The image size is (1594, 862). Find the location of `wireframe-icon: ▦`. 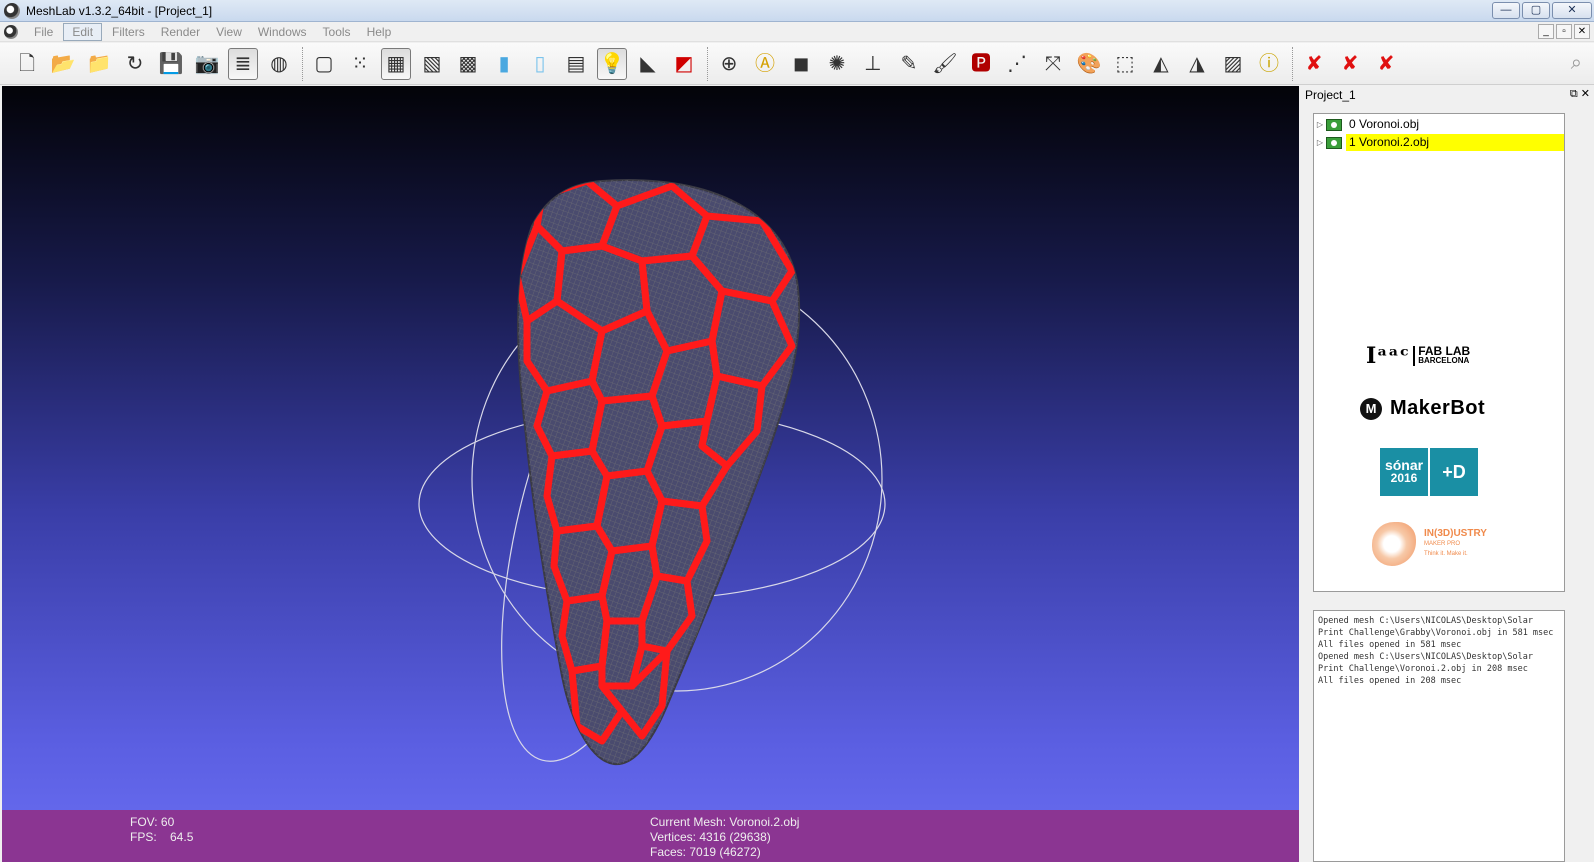

wireframe-icon: ▦ is located at coordinates (396, 63).